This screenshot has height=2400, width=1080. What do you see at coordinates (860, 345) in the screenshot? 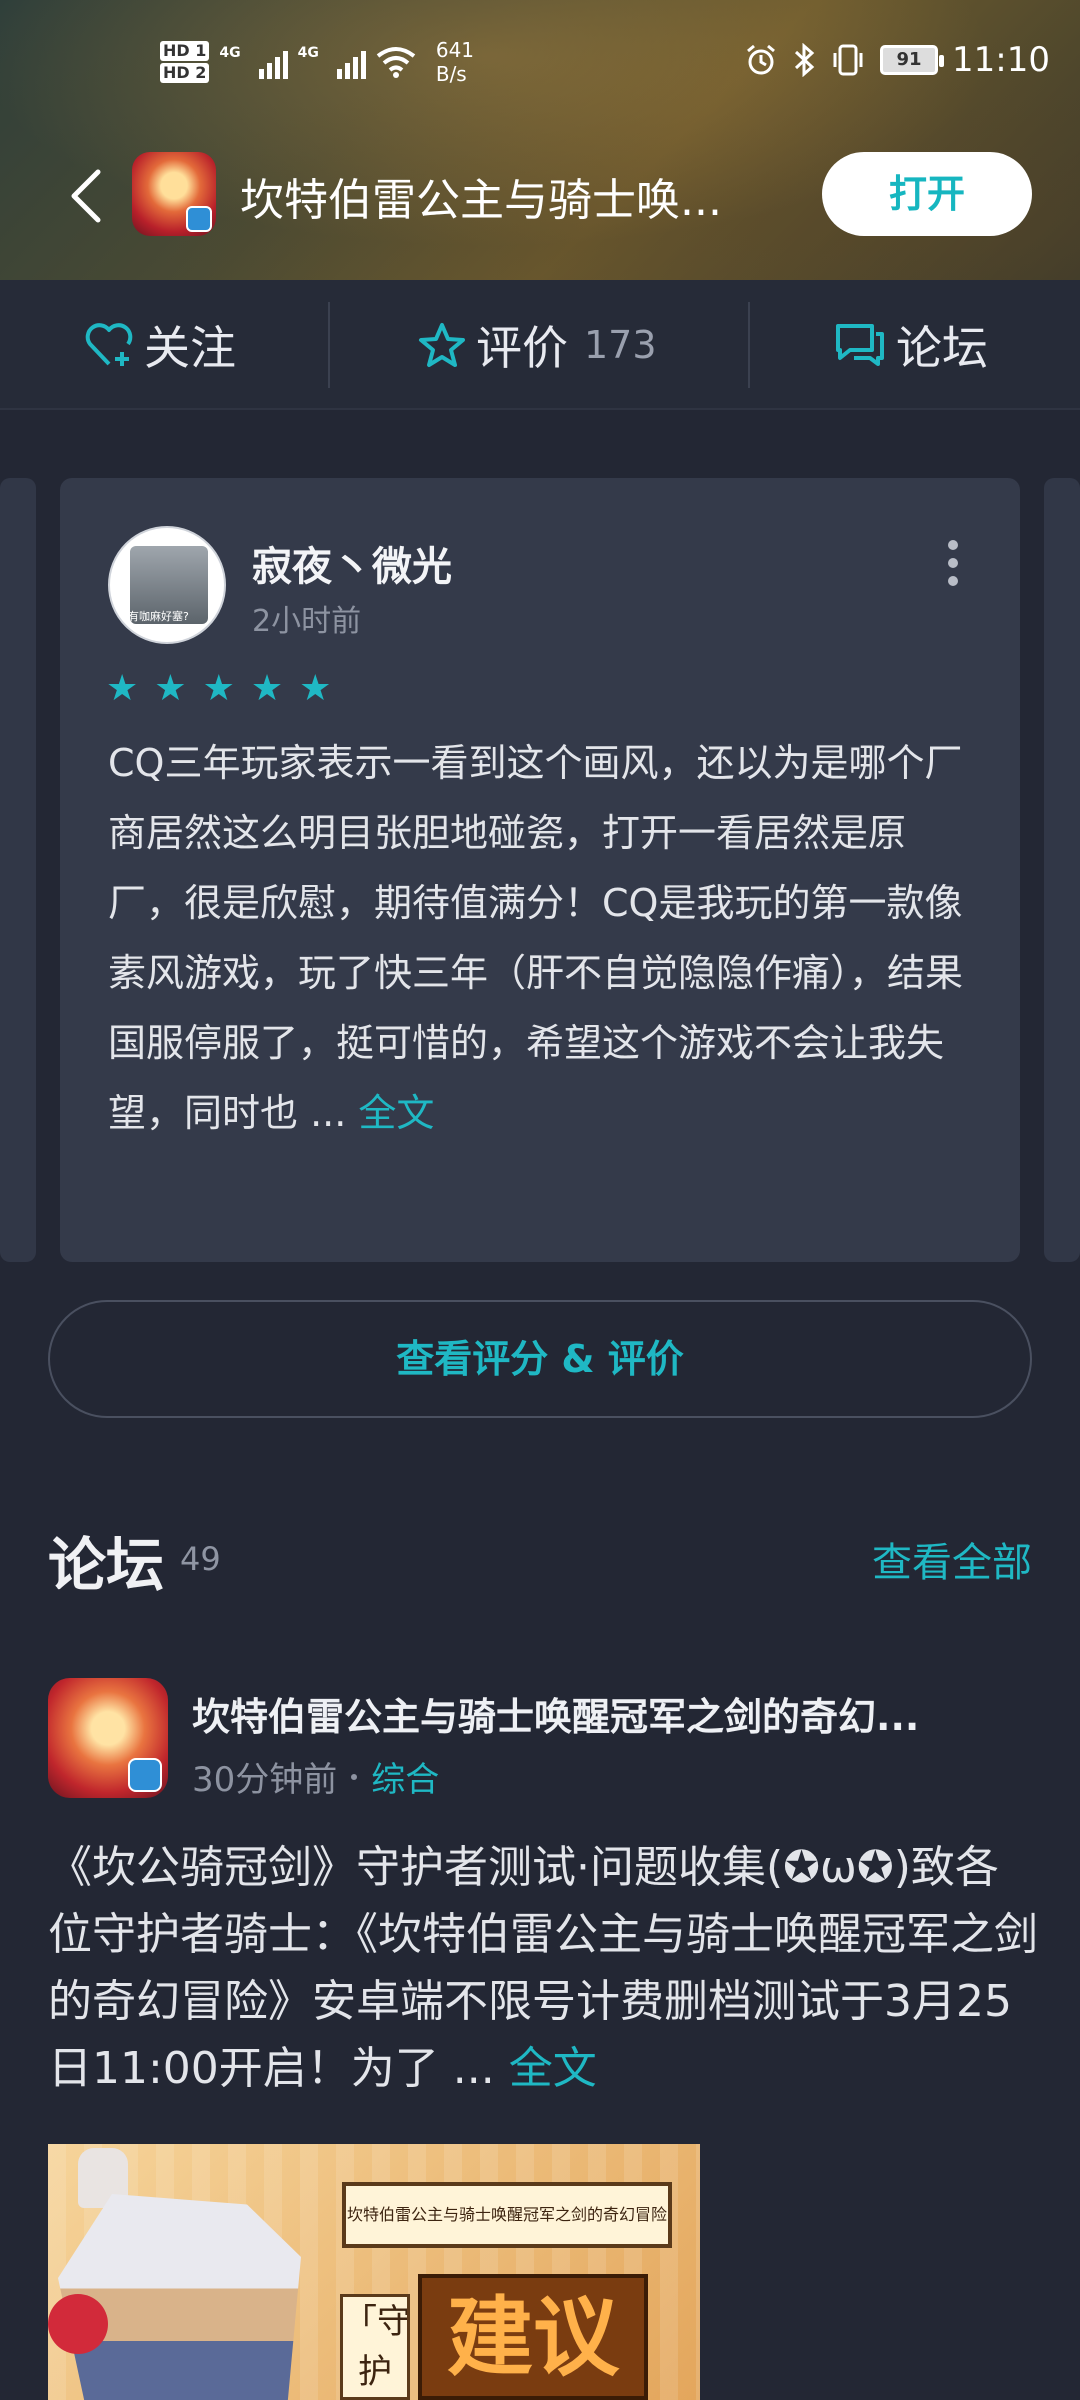
I see `chat-bubbles-icon` at bounding box center [860, 345].